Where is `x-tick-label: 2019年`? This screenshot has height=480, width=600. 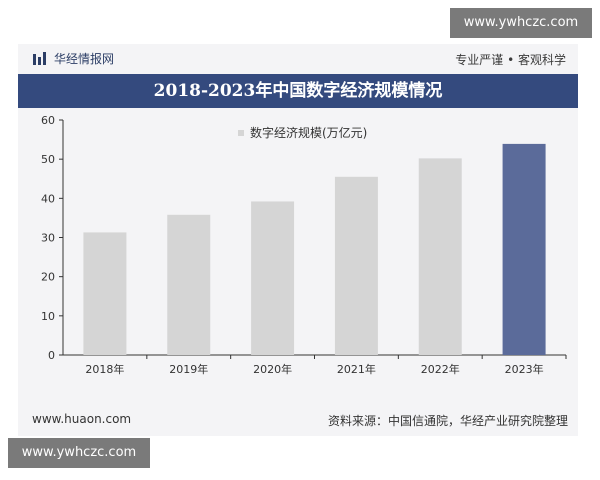 x-tick-label: 2019年 is located at coordinates (188, 369).